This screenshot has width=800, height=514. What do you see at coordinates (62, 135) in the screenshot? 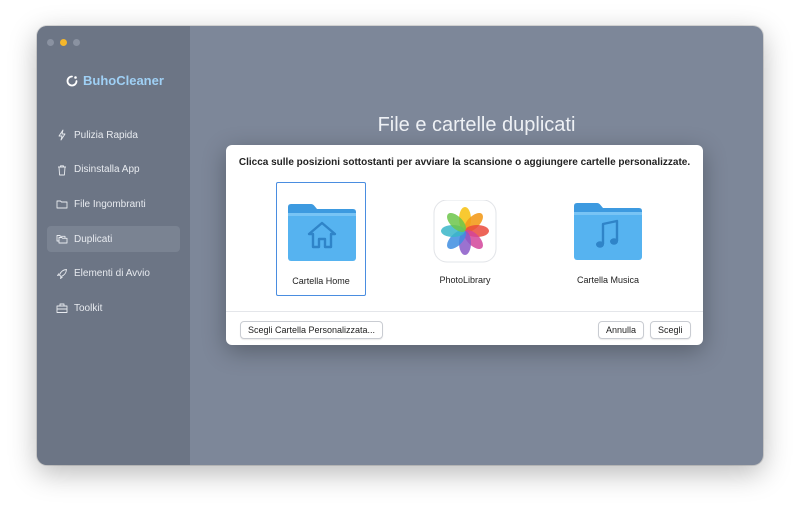
I see `lightning-icon` at bounding box center [62, 135].